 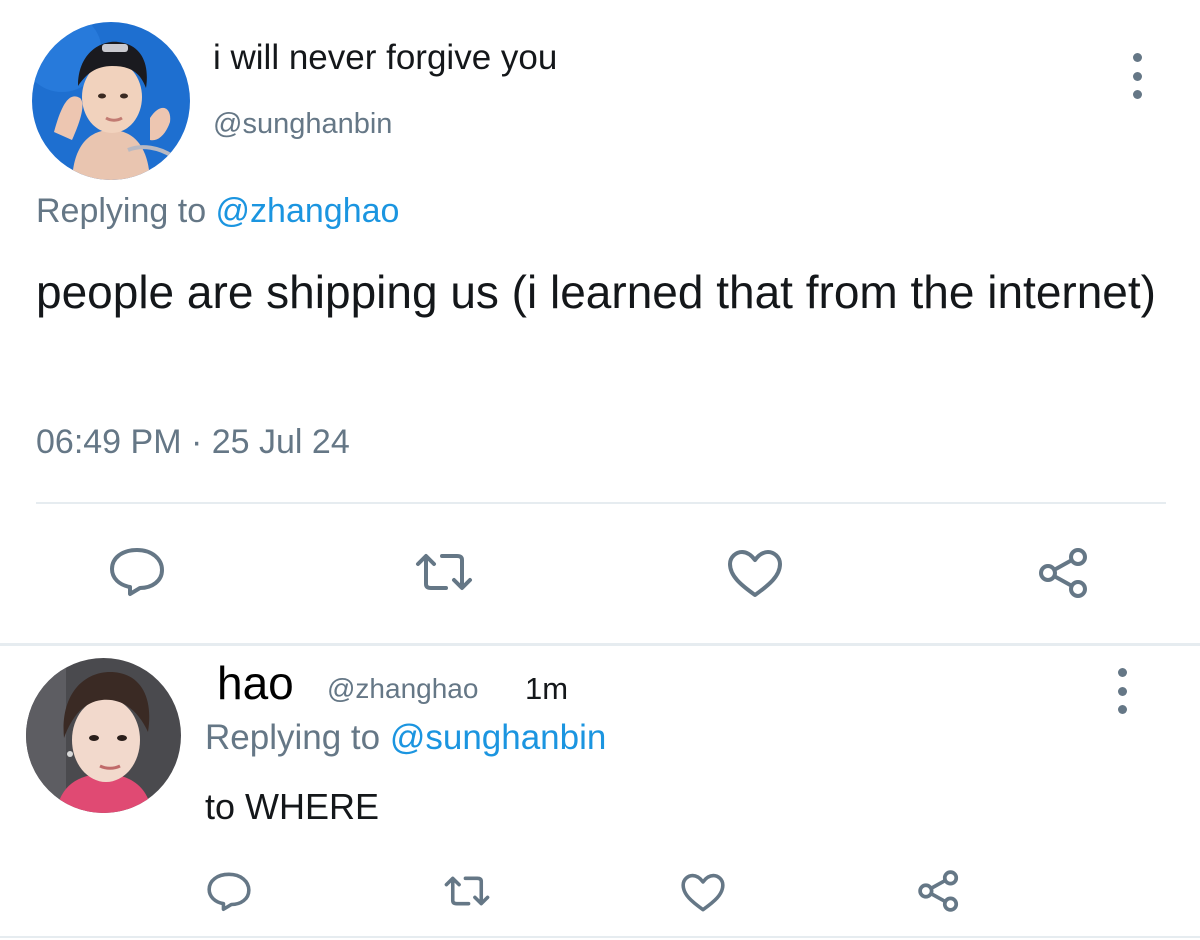 I want to click on replying-to-line: Replying to @zhanghao, so click(x=217, y=211).